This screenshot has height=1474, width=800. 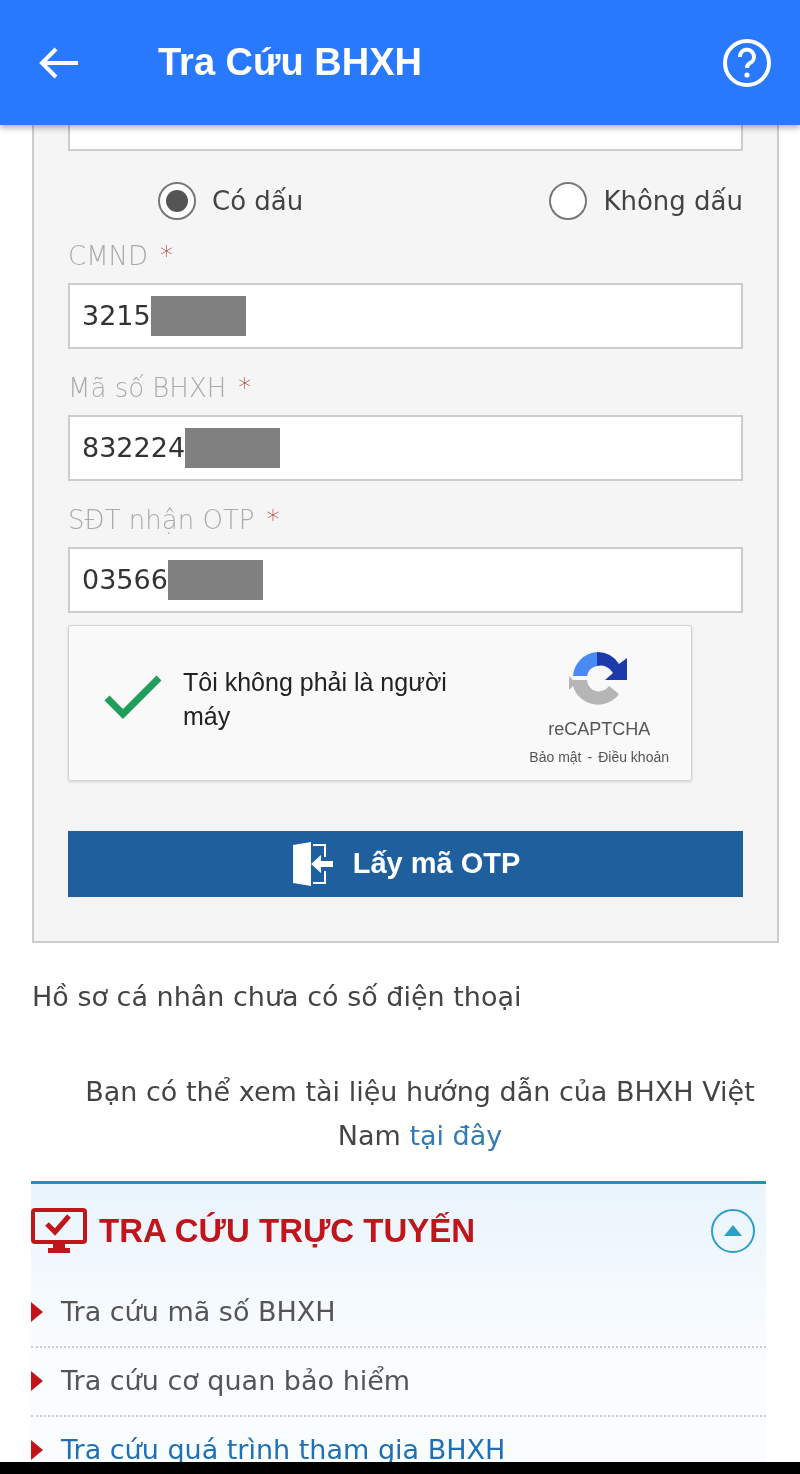 What do you see at coordinates (405, 864) in the screenshot?
I see `get-otp-button: Lấy mã OTP` at bounding box center [405, 864].